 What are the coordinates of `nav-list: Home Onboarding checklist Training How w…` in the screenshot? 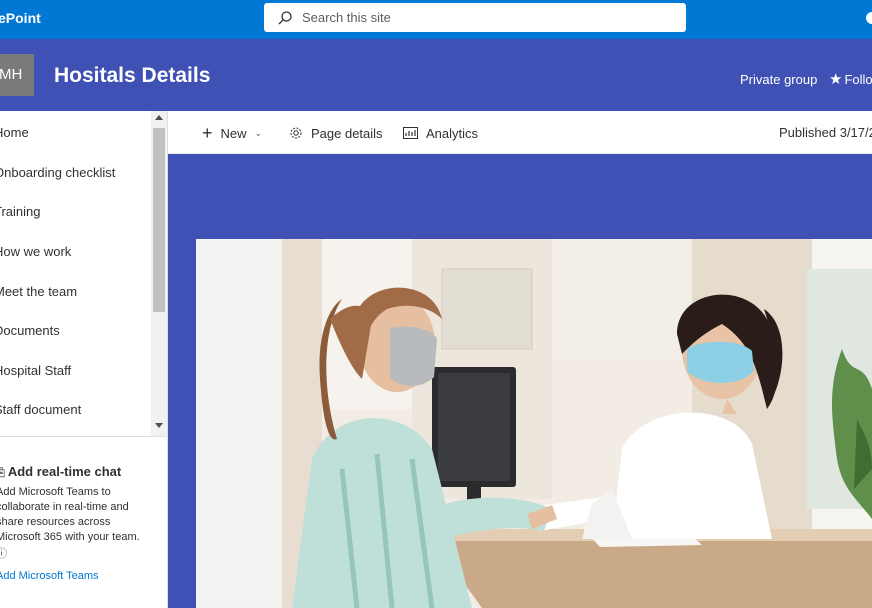 It's located at (75, 273).